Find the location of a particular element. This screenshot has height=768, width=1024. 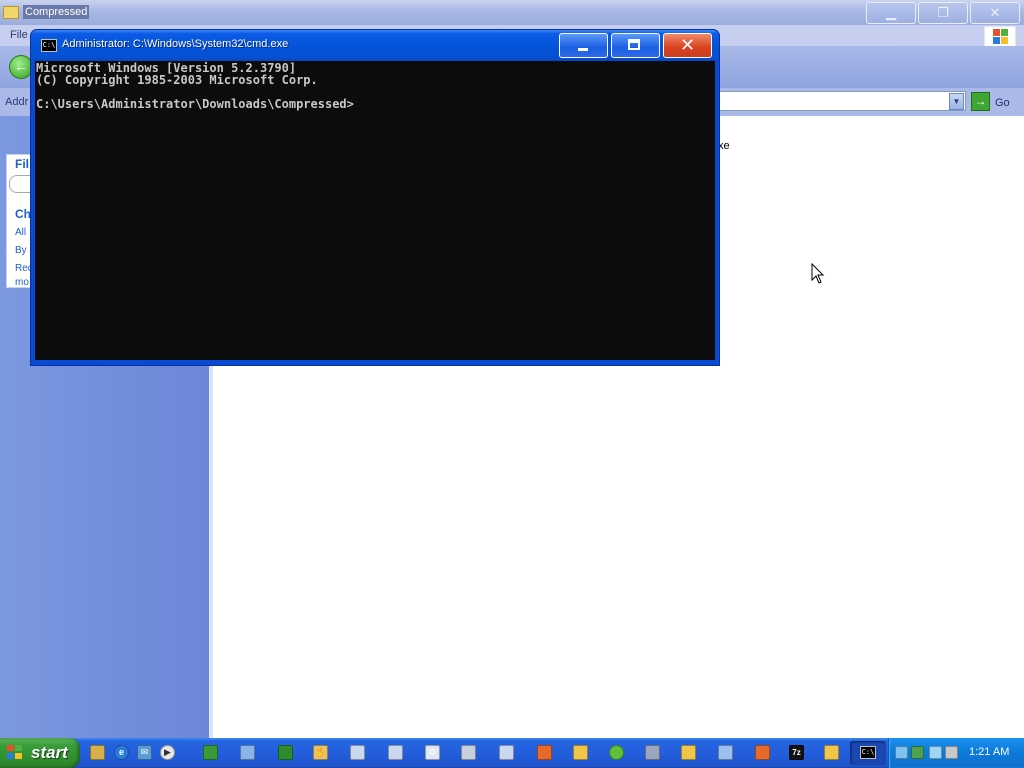

explorer-titlebar: Compressed ▁ ❐ ✕ is located at coordinates (512, 12).